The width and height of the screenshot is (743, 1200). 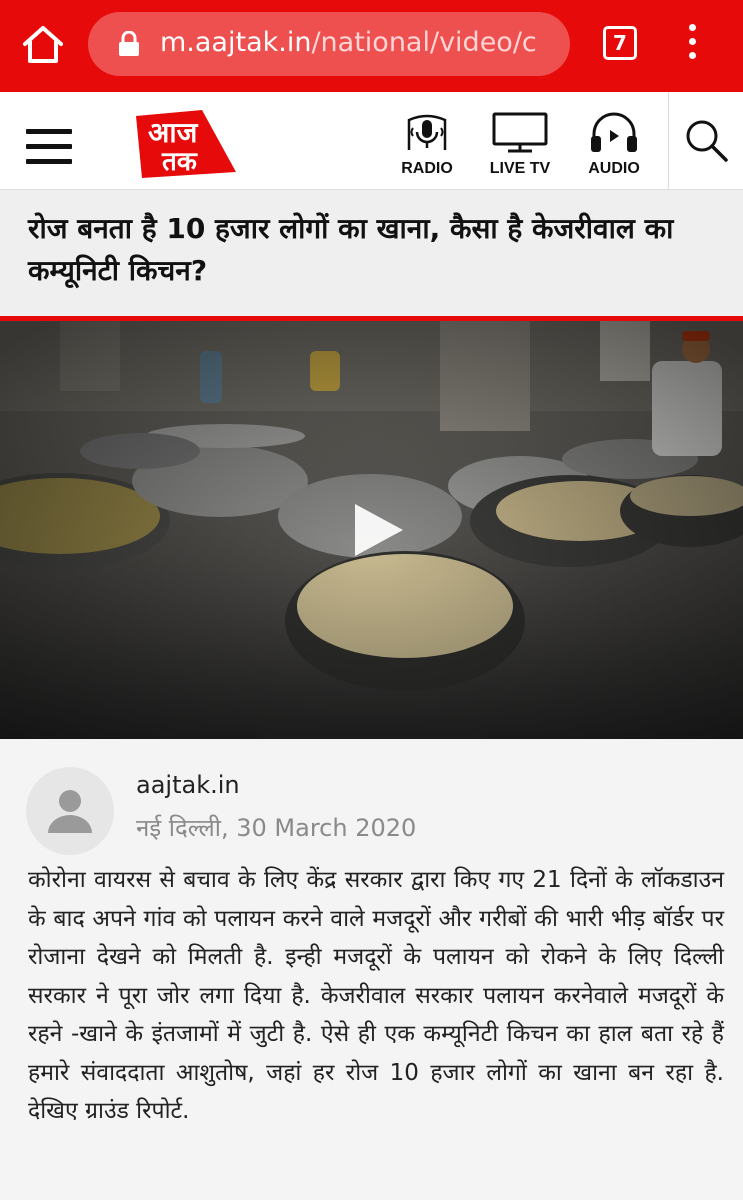 I want to click on byline: aajtak.in नई दिल्ली, 30 March 2020, so click(x=371, y=797).